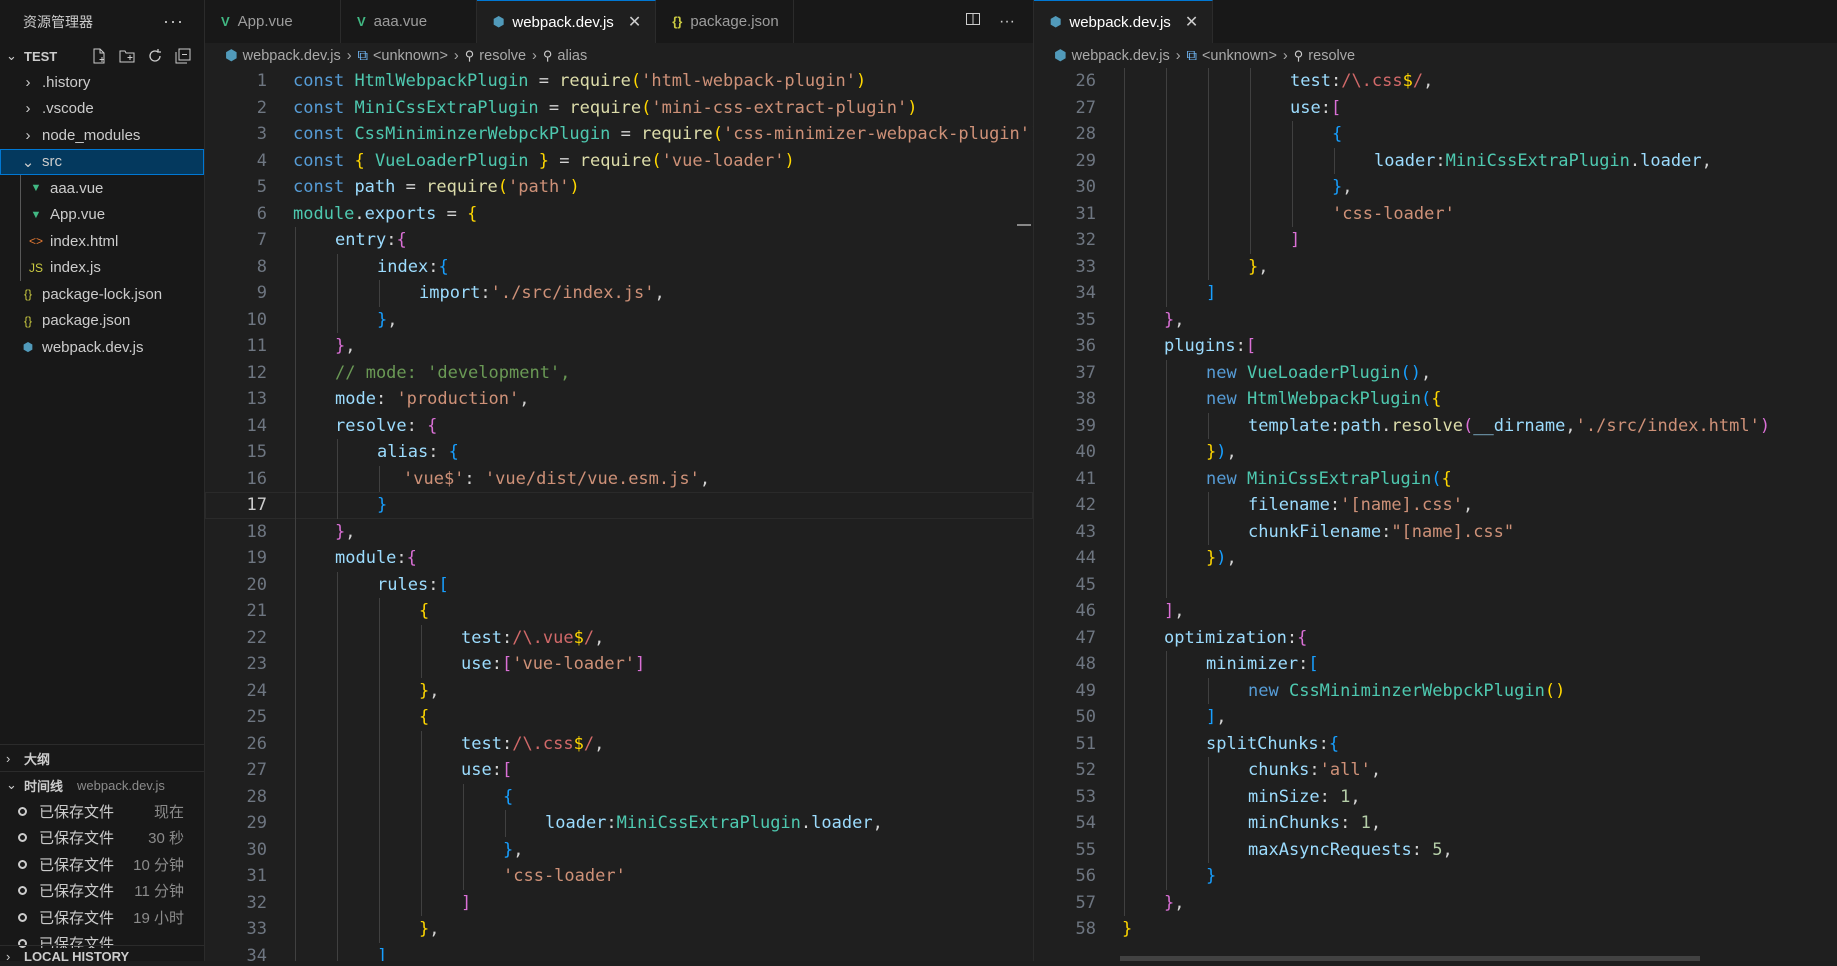  What do you see at coordinates (619, 372) in the screenshot?
I see `code-line: 12 // mode: 'development',` at bounding box center [619, 372].